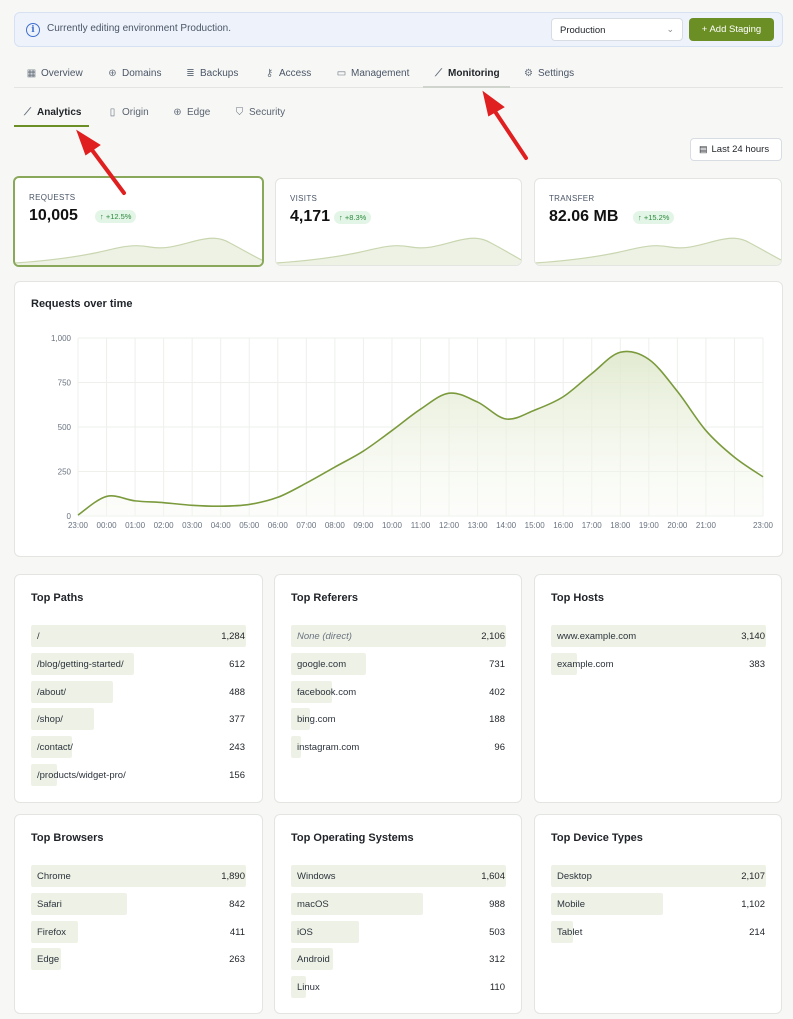  I want to click on environment-select: Production ⌄, so click(617, 29).